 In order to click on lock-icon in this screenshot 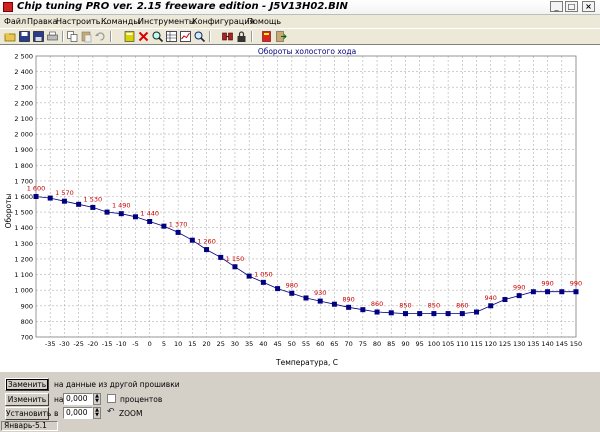, I will do `click(241, 36)`.